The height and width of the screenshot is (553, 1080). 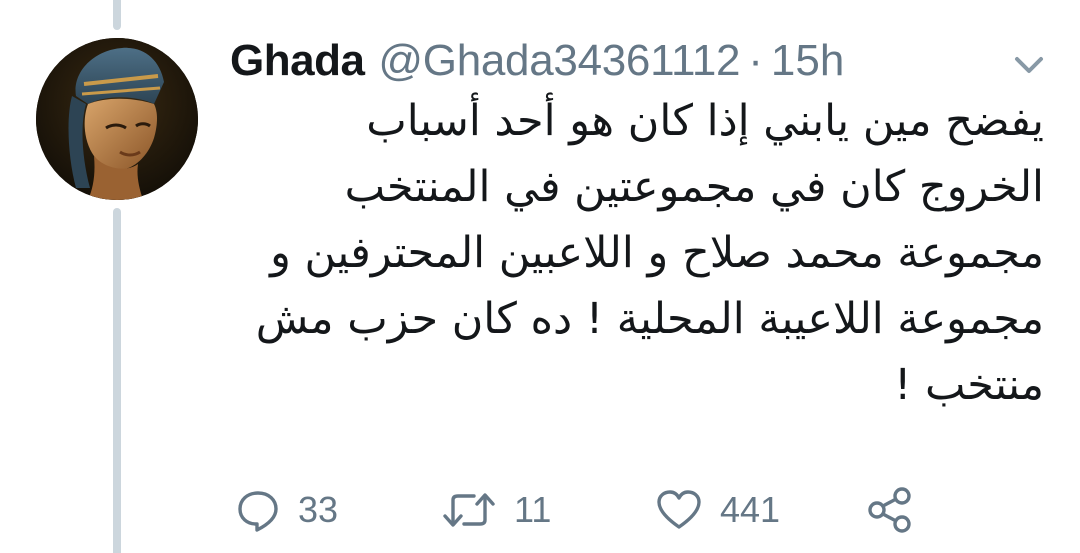 What do you see at coordinates (750, 509) in the screenshot?
I see `like-count: 441` at bounding box center [750, 509].